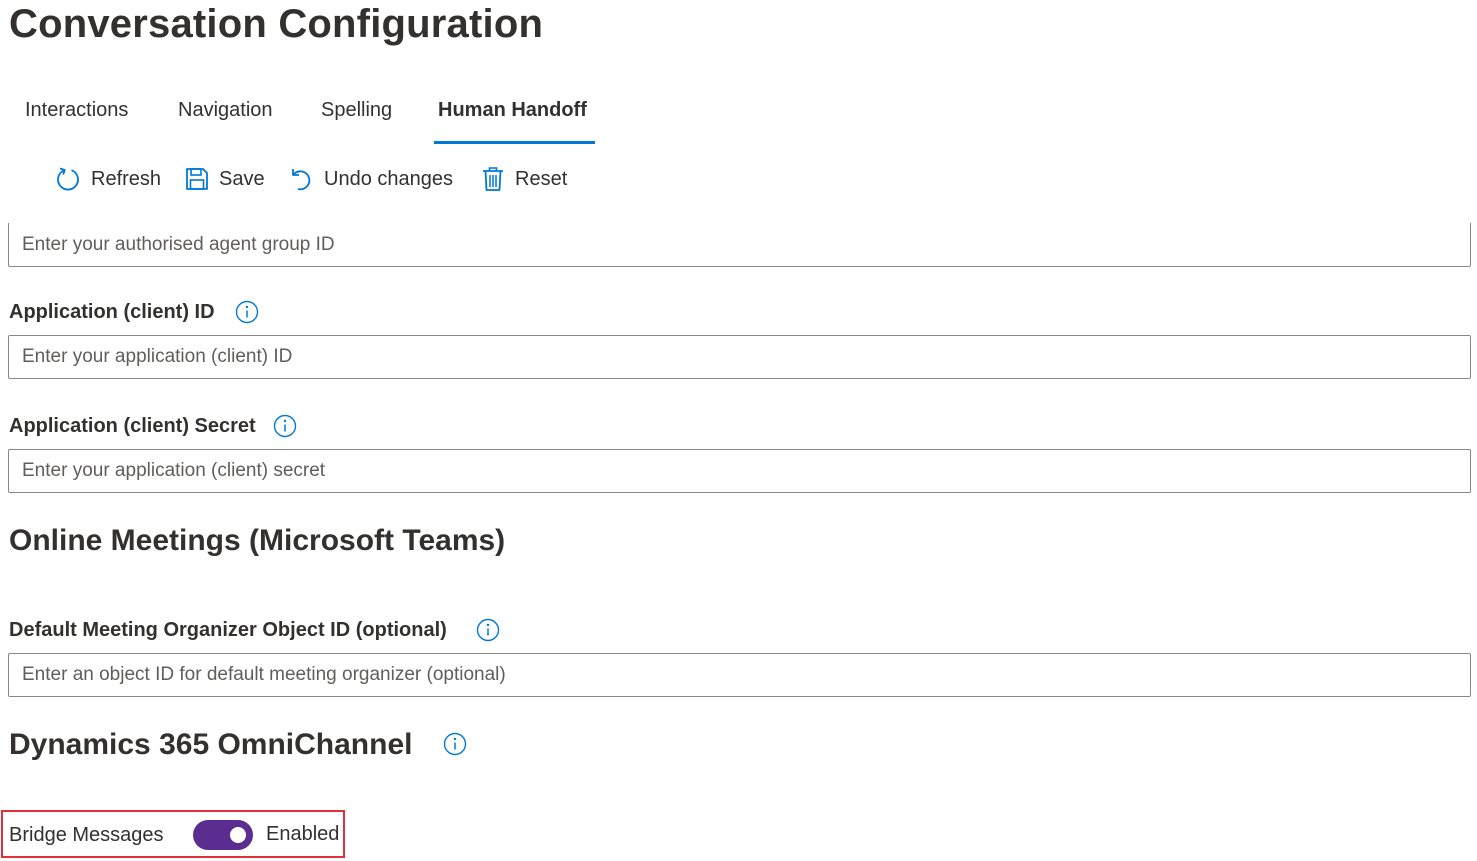 The height and width of the screenshot is (861, 1477). What do you see at coordinates (68, 179) in the screenshot?
I see `refresh-icon` at bounding box center [68, 179].